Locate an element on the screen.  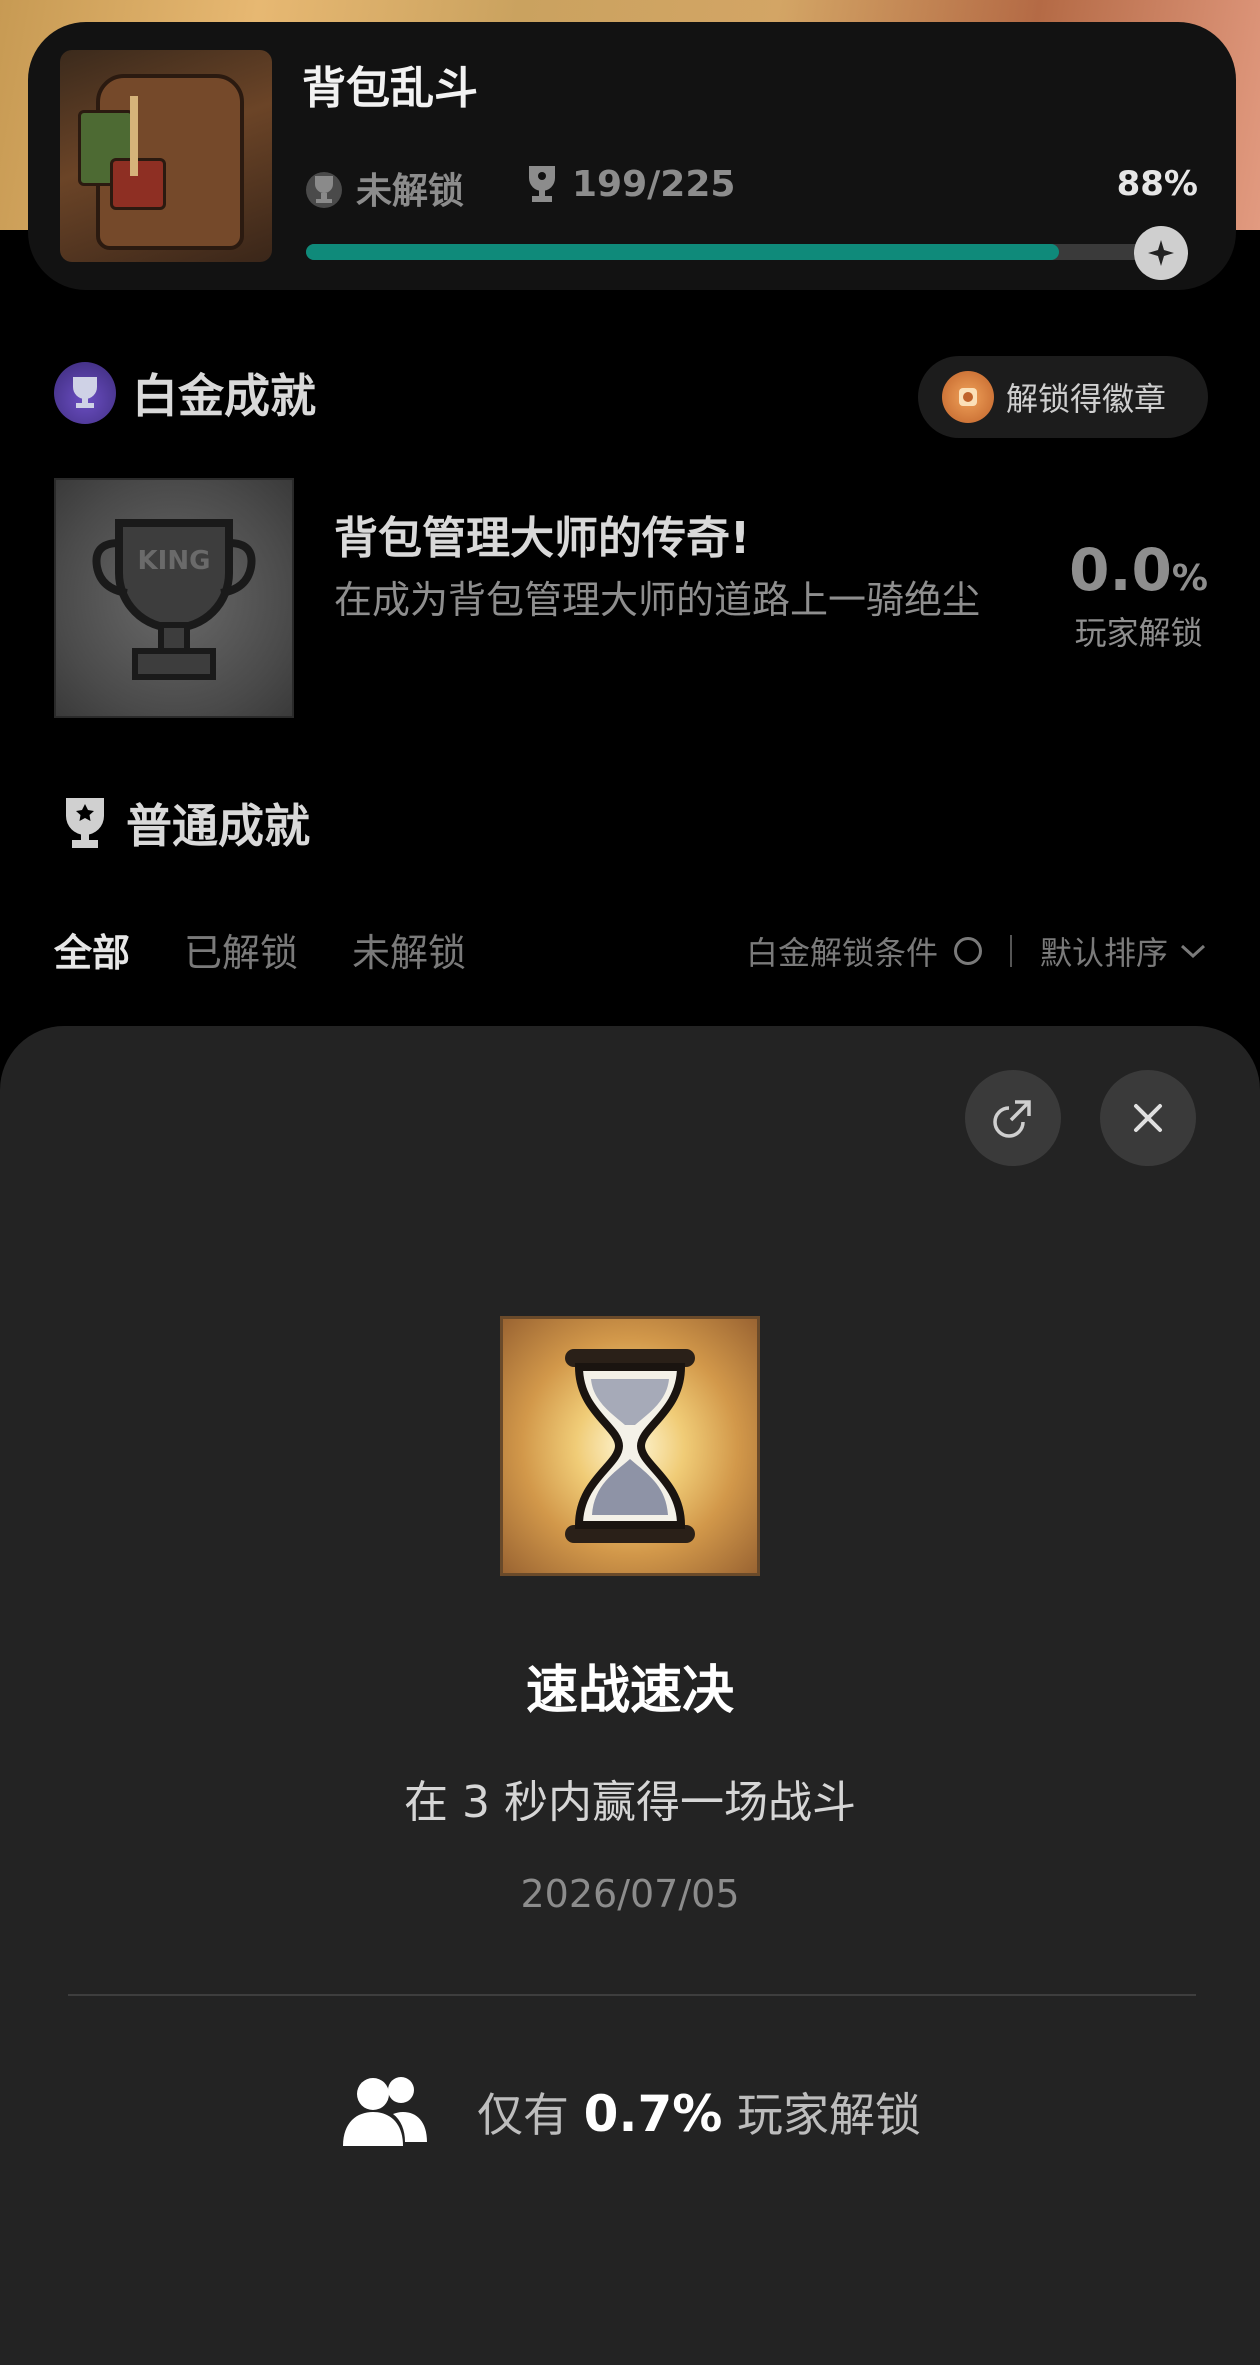
tab-locked: 未解锁 is located at coordinates (409, 949).